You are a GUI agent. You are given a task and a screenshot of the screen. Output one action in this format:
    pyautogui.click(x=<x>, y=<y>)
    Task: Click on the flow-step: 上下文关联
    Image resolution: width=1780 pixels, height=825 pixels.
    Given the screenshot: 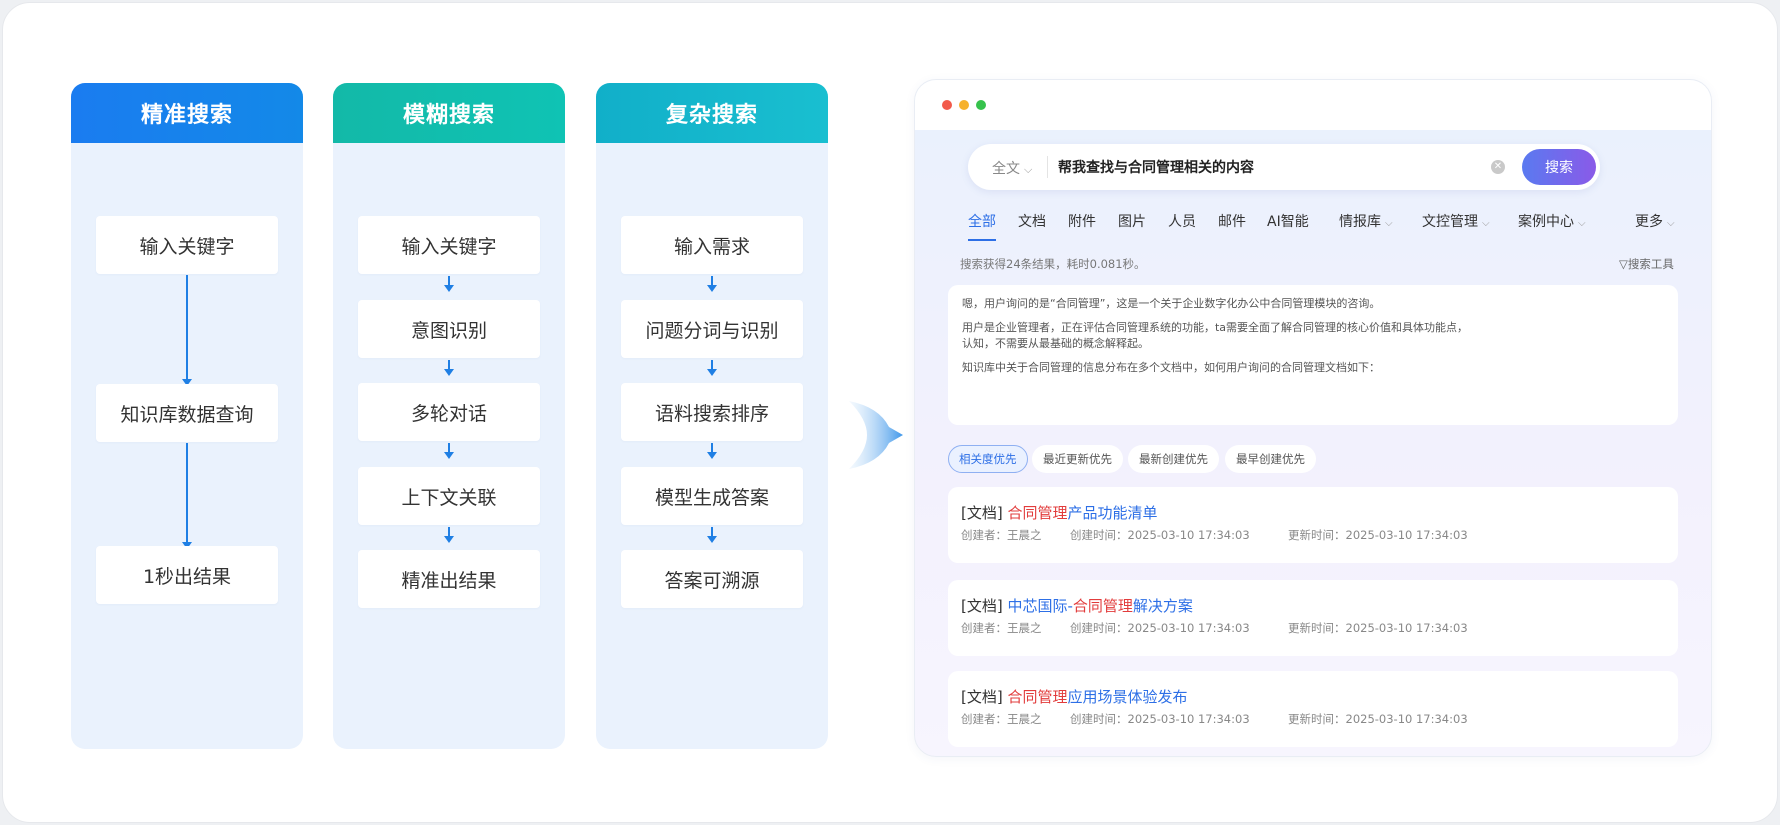 What is the action you would take?
    pyautogui.click(x=449, y=496)
    